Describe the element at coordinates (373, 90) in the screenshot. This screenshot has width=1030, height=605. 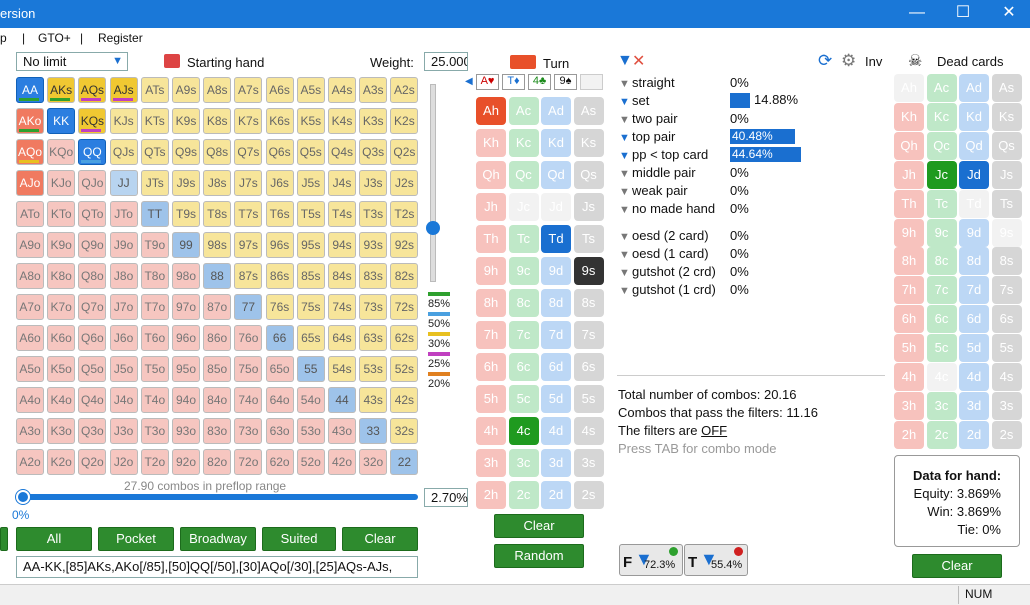
I see `hand-cell: A3s` at that location.